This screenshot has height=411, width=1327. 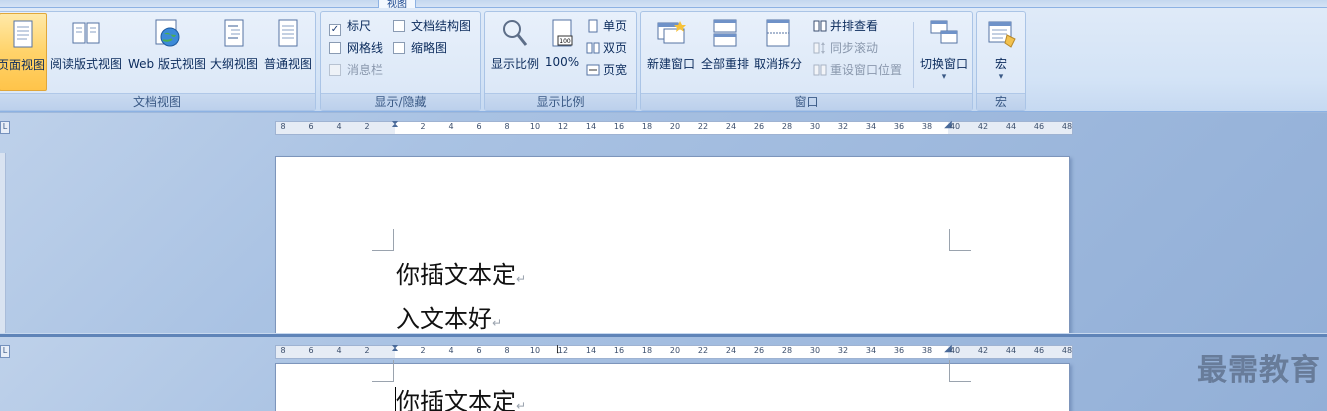 What do you see at coordinates (367, 350) in the screenshot?
I see `ruler-tick-label: 2` at bounding box center [367, 350].